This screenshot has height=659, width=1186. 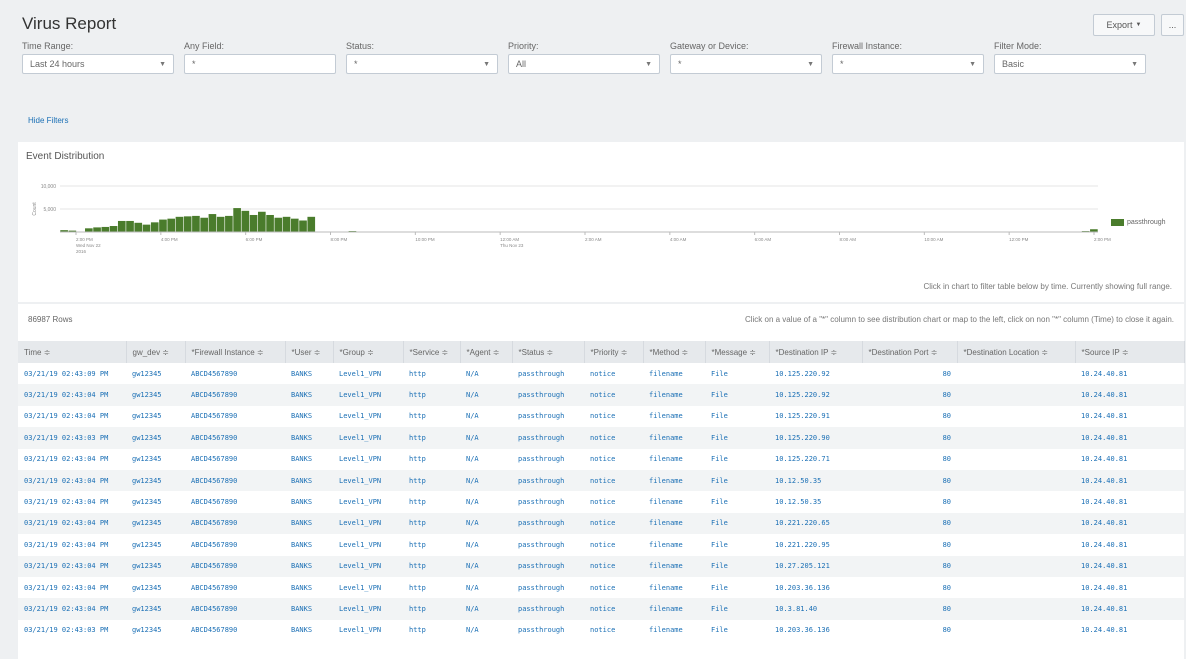 What do you see at coordinates (815, 437) in the screenshot?
I see `table-cell: 10.125.220.90` at bounding box center [815, 437].